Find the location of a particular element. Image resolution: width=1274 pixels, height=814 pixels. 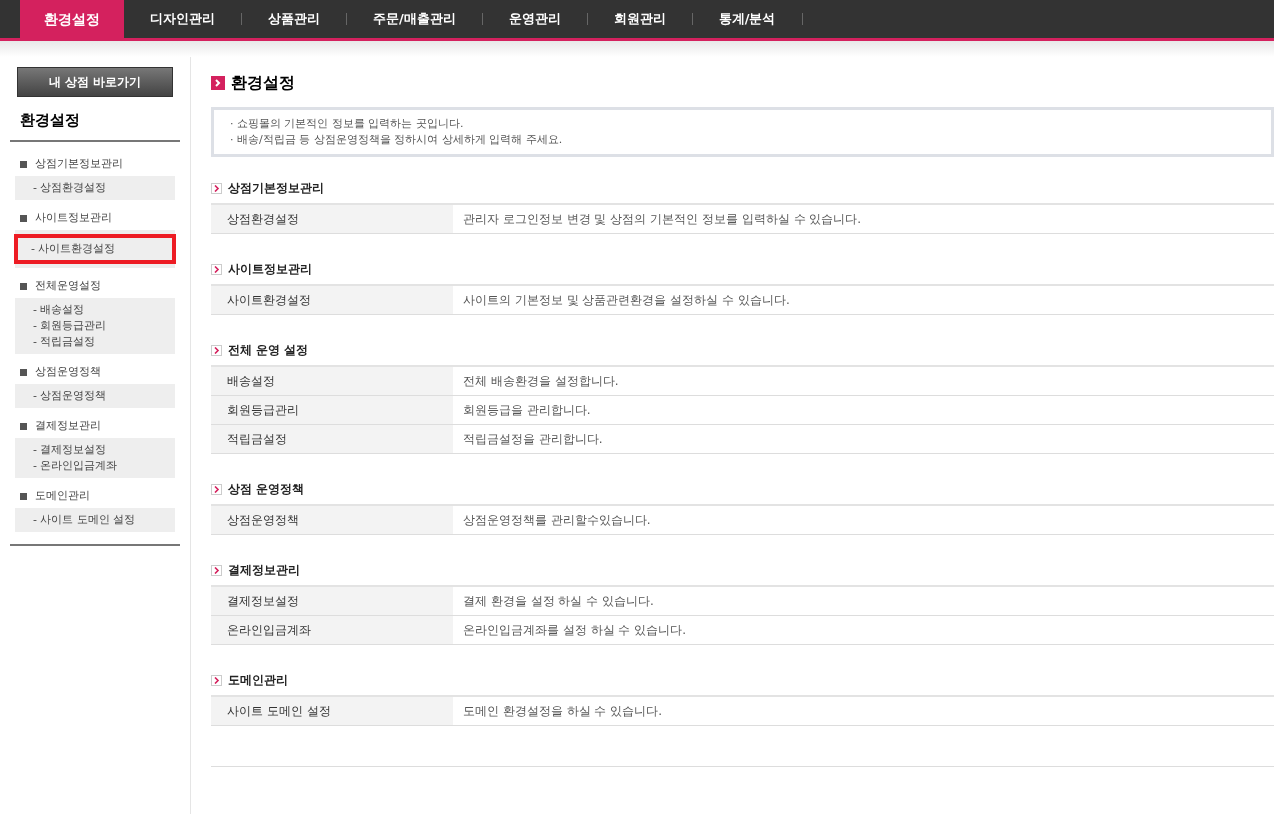

sidebar-group: 도메인관리 is located at coordinates (62, 496).